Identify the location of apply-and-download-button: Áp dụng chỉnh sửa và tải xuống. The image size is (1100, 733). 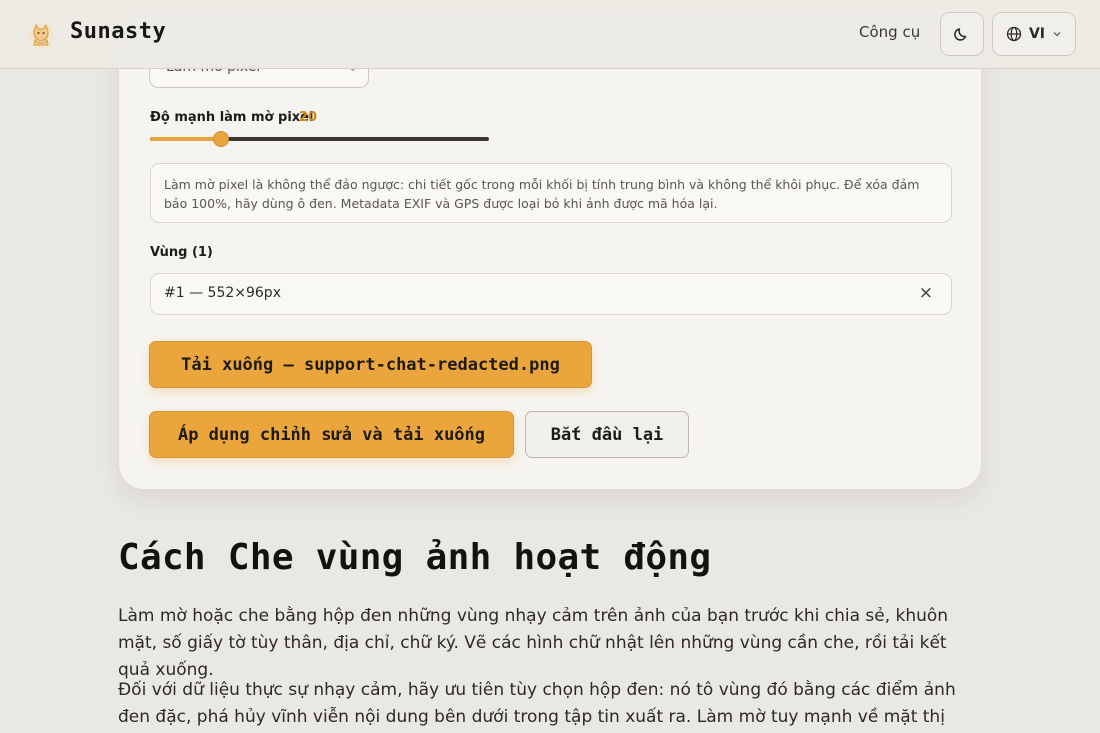
(331, 434).